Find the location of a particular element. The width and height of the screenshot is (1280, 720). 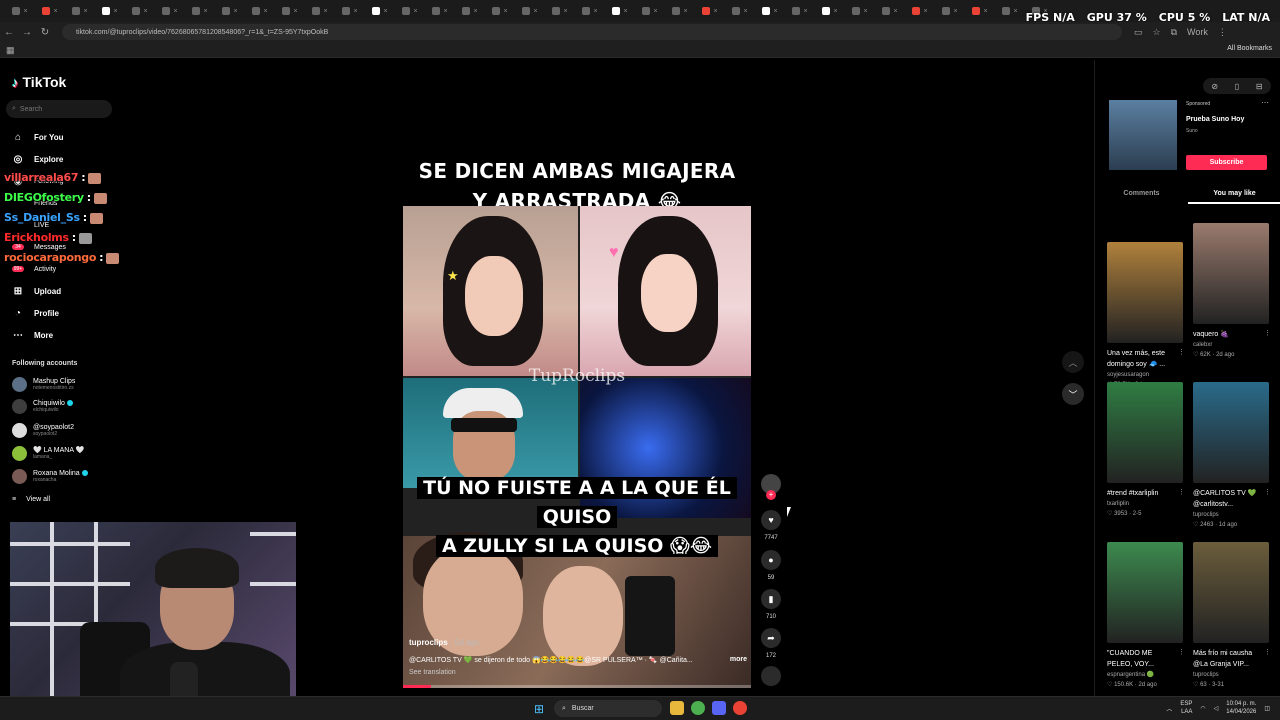

files-icon is located at coordinates (677, 708).